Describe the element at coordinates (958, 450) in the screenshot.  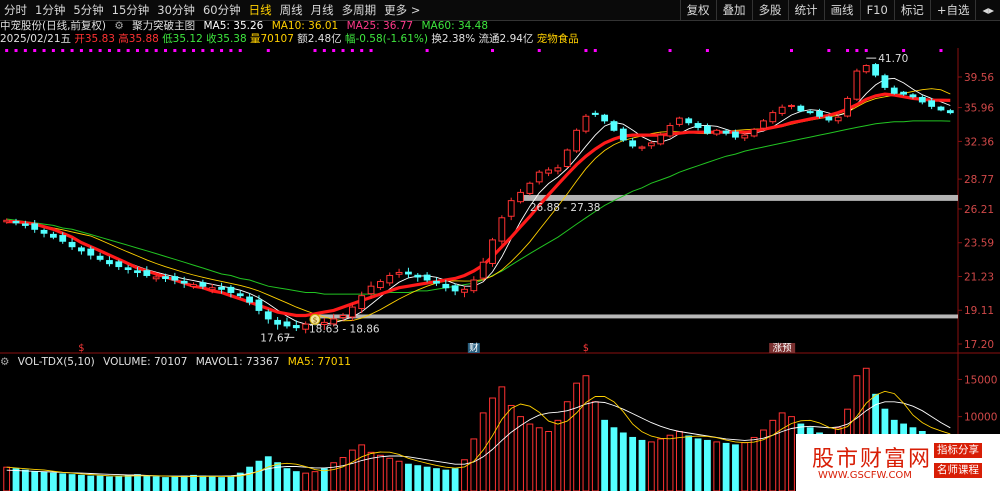
I see `watermark-tag-share: 指标分享` at that location.